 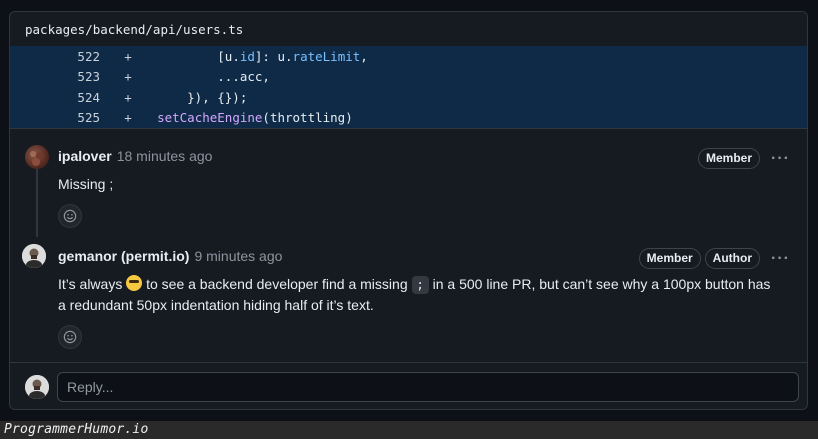 What do you see at coordinates (165, 156) in the screenshot?
I see `comment-timestamp: 18 minutes ago` at bounding box center [165, 156].